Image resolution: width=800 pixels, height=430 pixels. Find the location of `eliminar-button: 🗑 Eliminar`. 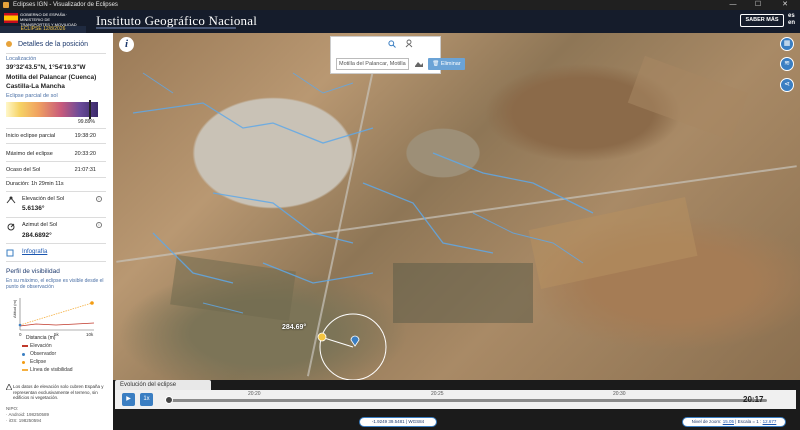

eliminar-button: 🗑 Eliminar is located at coordinates (446, 64).